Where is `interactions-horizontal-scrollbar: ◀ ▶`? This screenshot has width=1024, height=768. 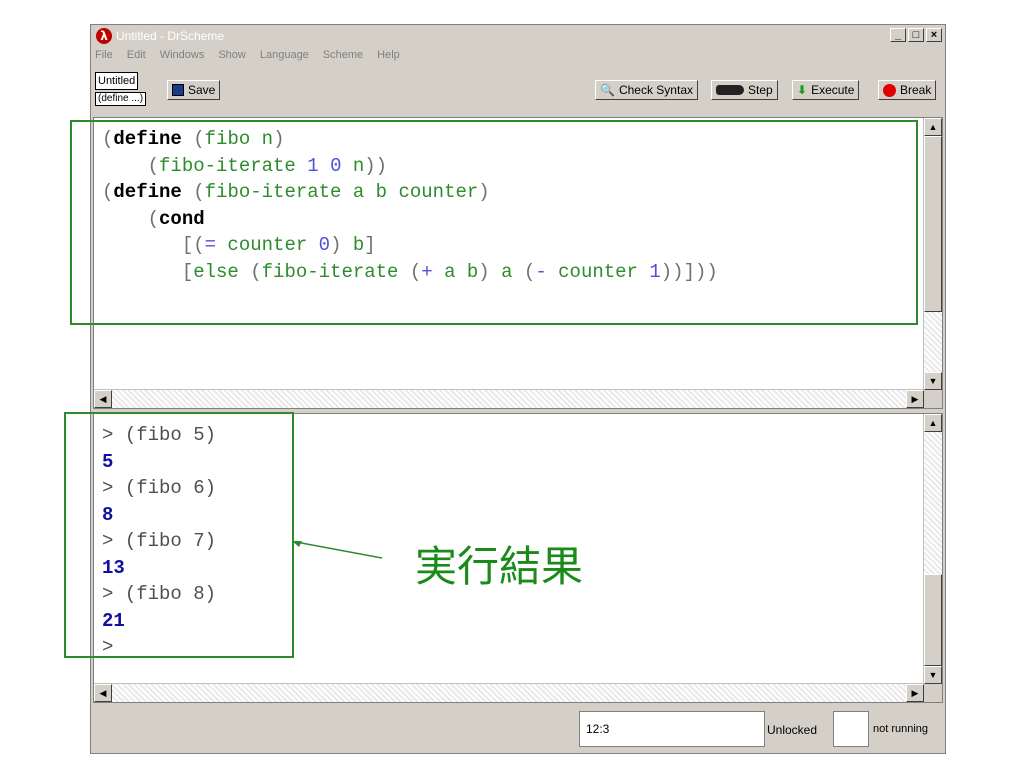
interactions-horizontal-scrollbar: ◀ ▶ is located at coordinates (509, 692).